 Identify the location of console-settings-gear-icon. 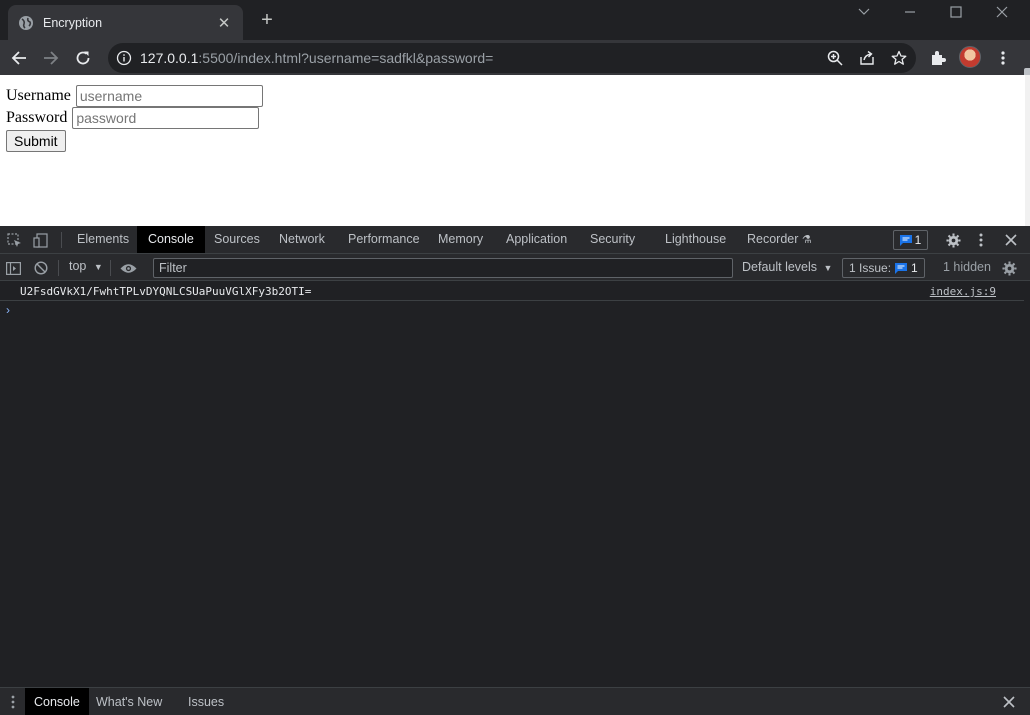
(1009, 268).